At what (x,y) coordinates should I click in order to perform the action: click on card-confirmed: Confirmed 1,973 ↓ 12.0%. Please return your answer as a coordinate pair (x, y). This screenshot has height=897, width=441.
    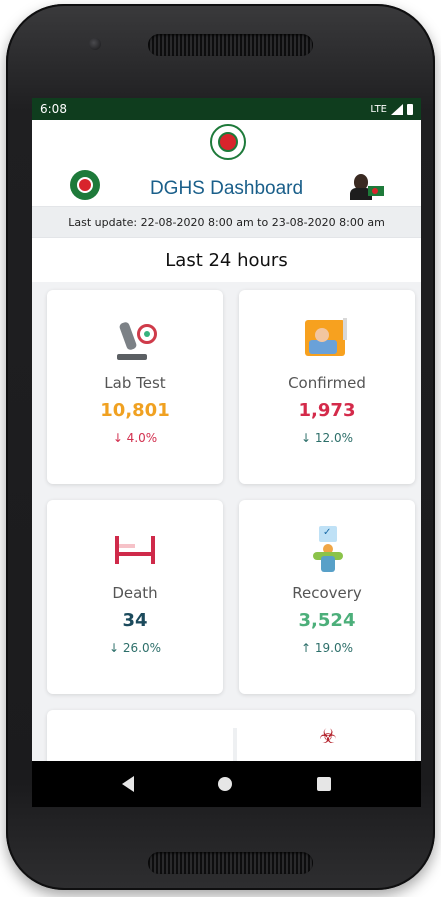
    Looking at the image, I should click on (327, 387).